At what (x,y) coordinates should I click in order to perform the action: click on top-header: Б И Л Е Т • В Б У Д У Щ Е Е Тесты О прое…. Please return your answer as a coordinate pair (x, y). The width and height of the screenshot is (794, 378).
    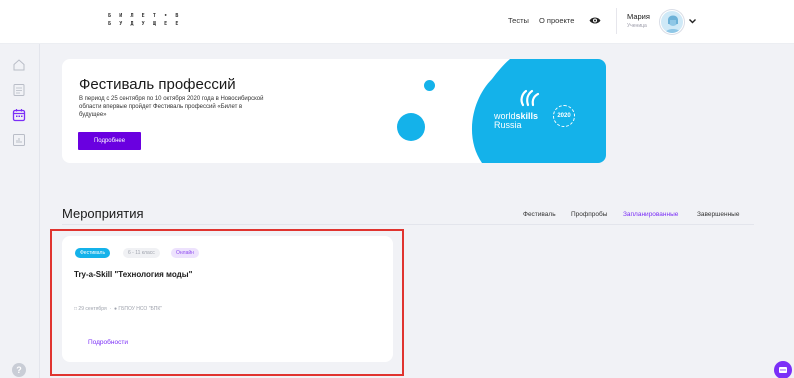
    Looking at the image, I should click on (397, 22).